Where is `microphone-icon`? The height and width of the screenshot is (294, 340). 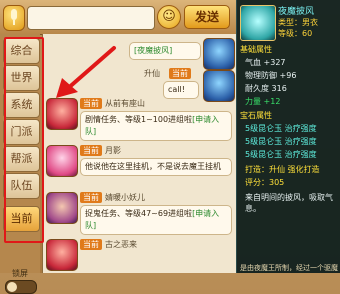
microphone-icon is located at coordinates (14, 18).